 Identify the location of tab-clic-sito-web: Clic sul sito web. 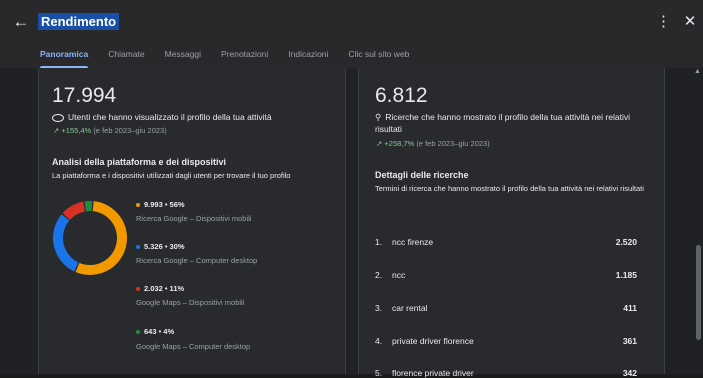
(378, 58).